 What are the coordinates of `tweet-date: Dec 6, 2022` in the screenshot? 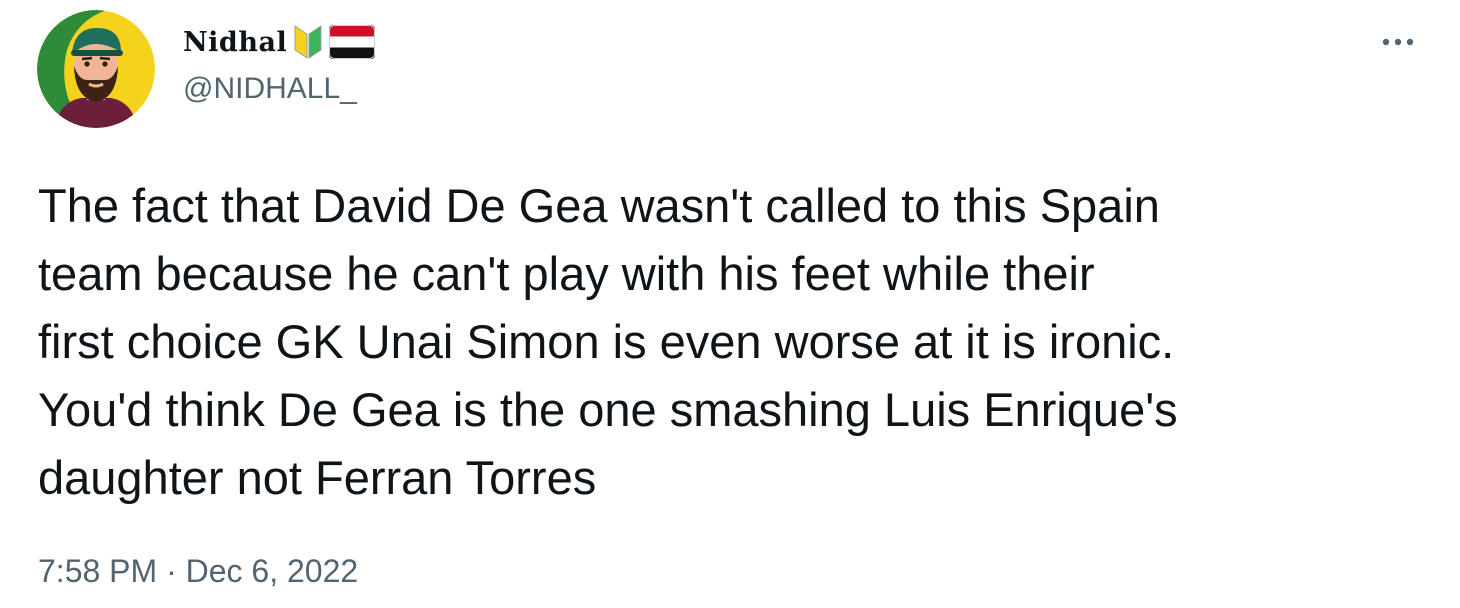 It's located at (272, 571).